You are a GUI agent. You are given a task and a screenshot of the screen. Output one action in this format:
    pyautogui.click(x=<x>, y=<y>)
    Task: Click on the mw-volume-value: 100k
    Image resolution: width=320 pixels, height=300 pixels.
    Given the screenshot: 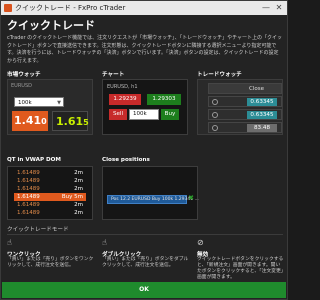 What is the action you would take?
    pyautogui.click(x=25, y=103)
    